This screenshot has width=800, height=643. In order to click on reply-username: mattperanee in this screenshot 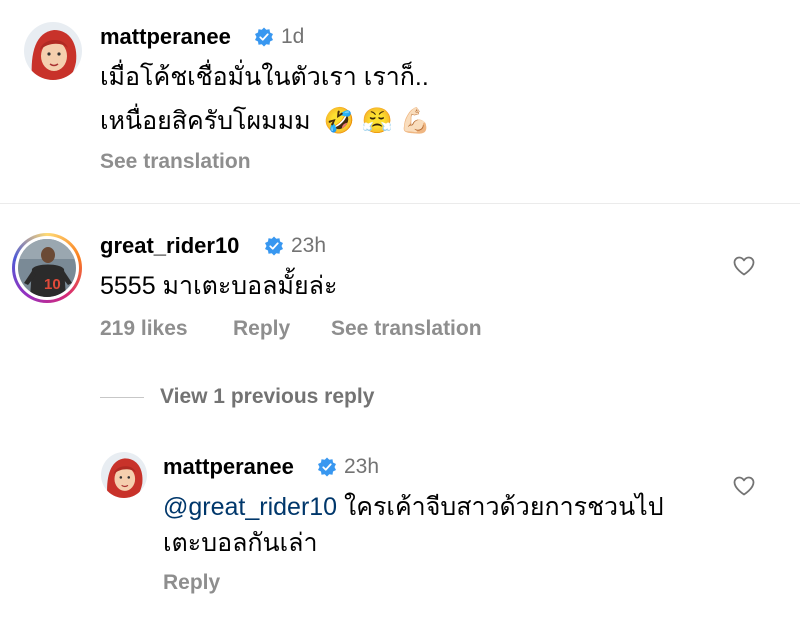, I will do `click(228, 467)`.